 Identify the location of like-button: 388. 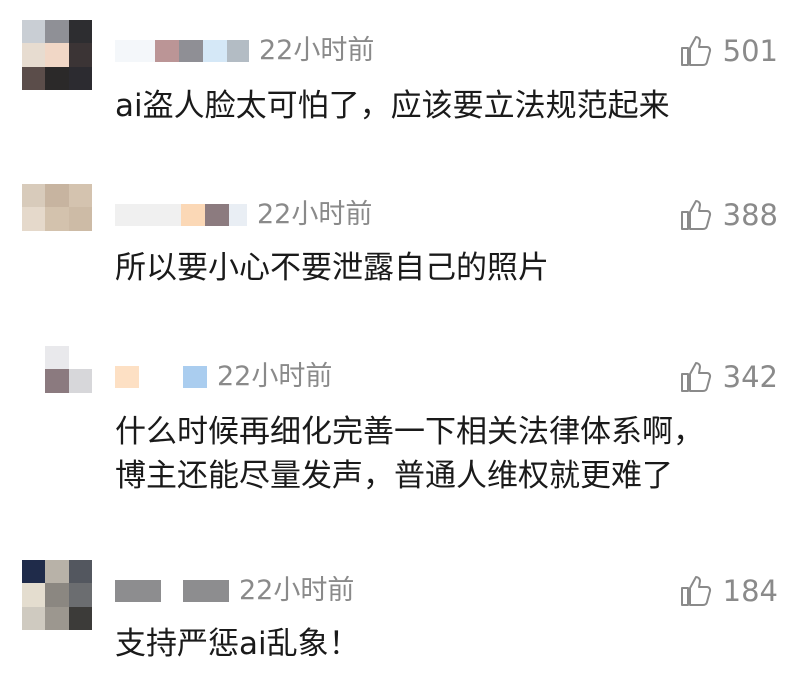
(728, 215).